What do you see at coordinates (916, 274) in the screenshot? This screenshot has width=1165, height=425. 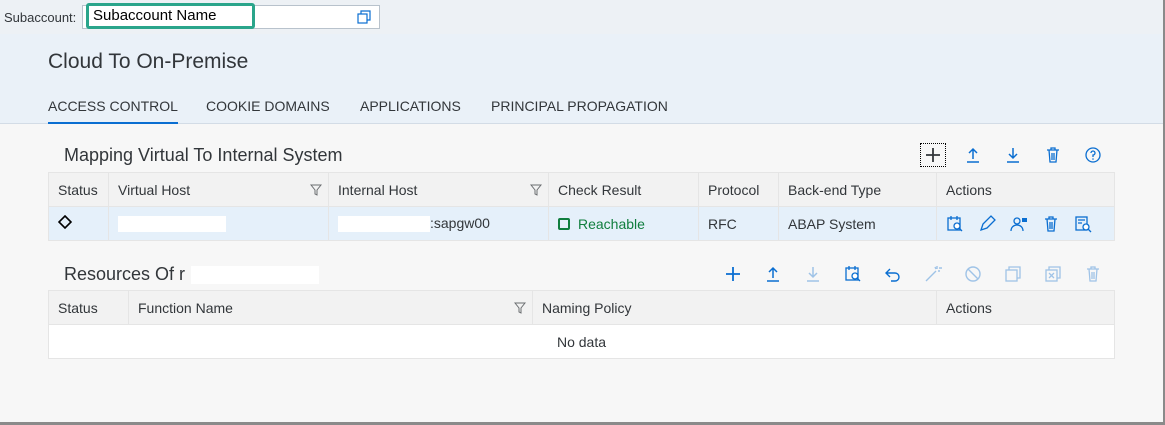 I see `resources-toolbar` at bounding box center [916, 274].